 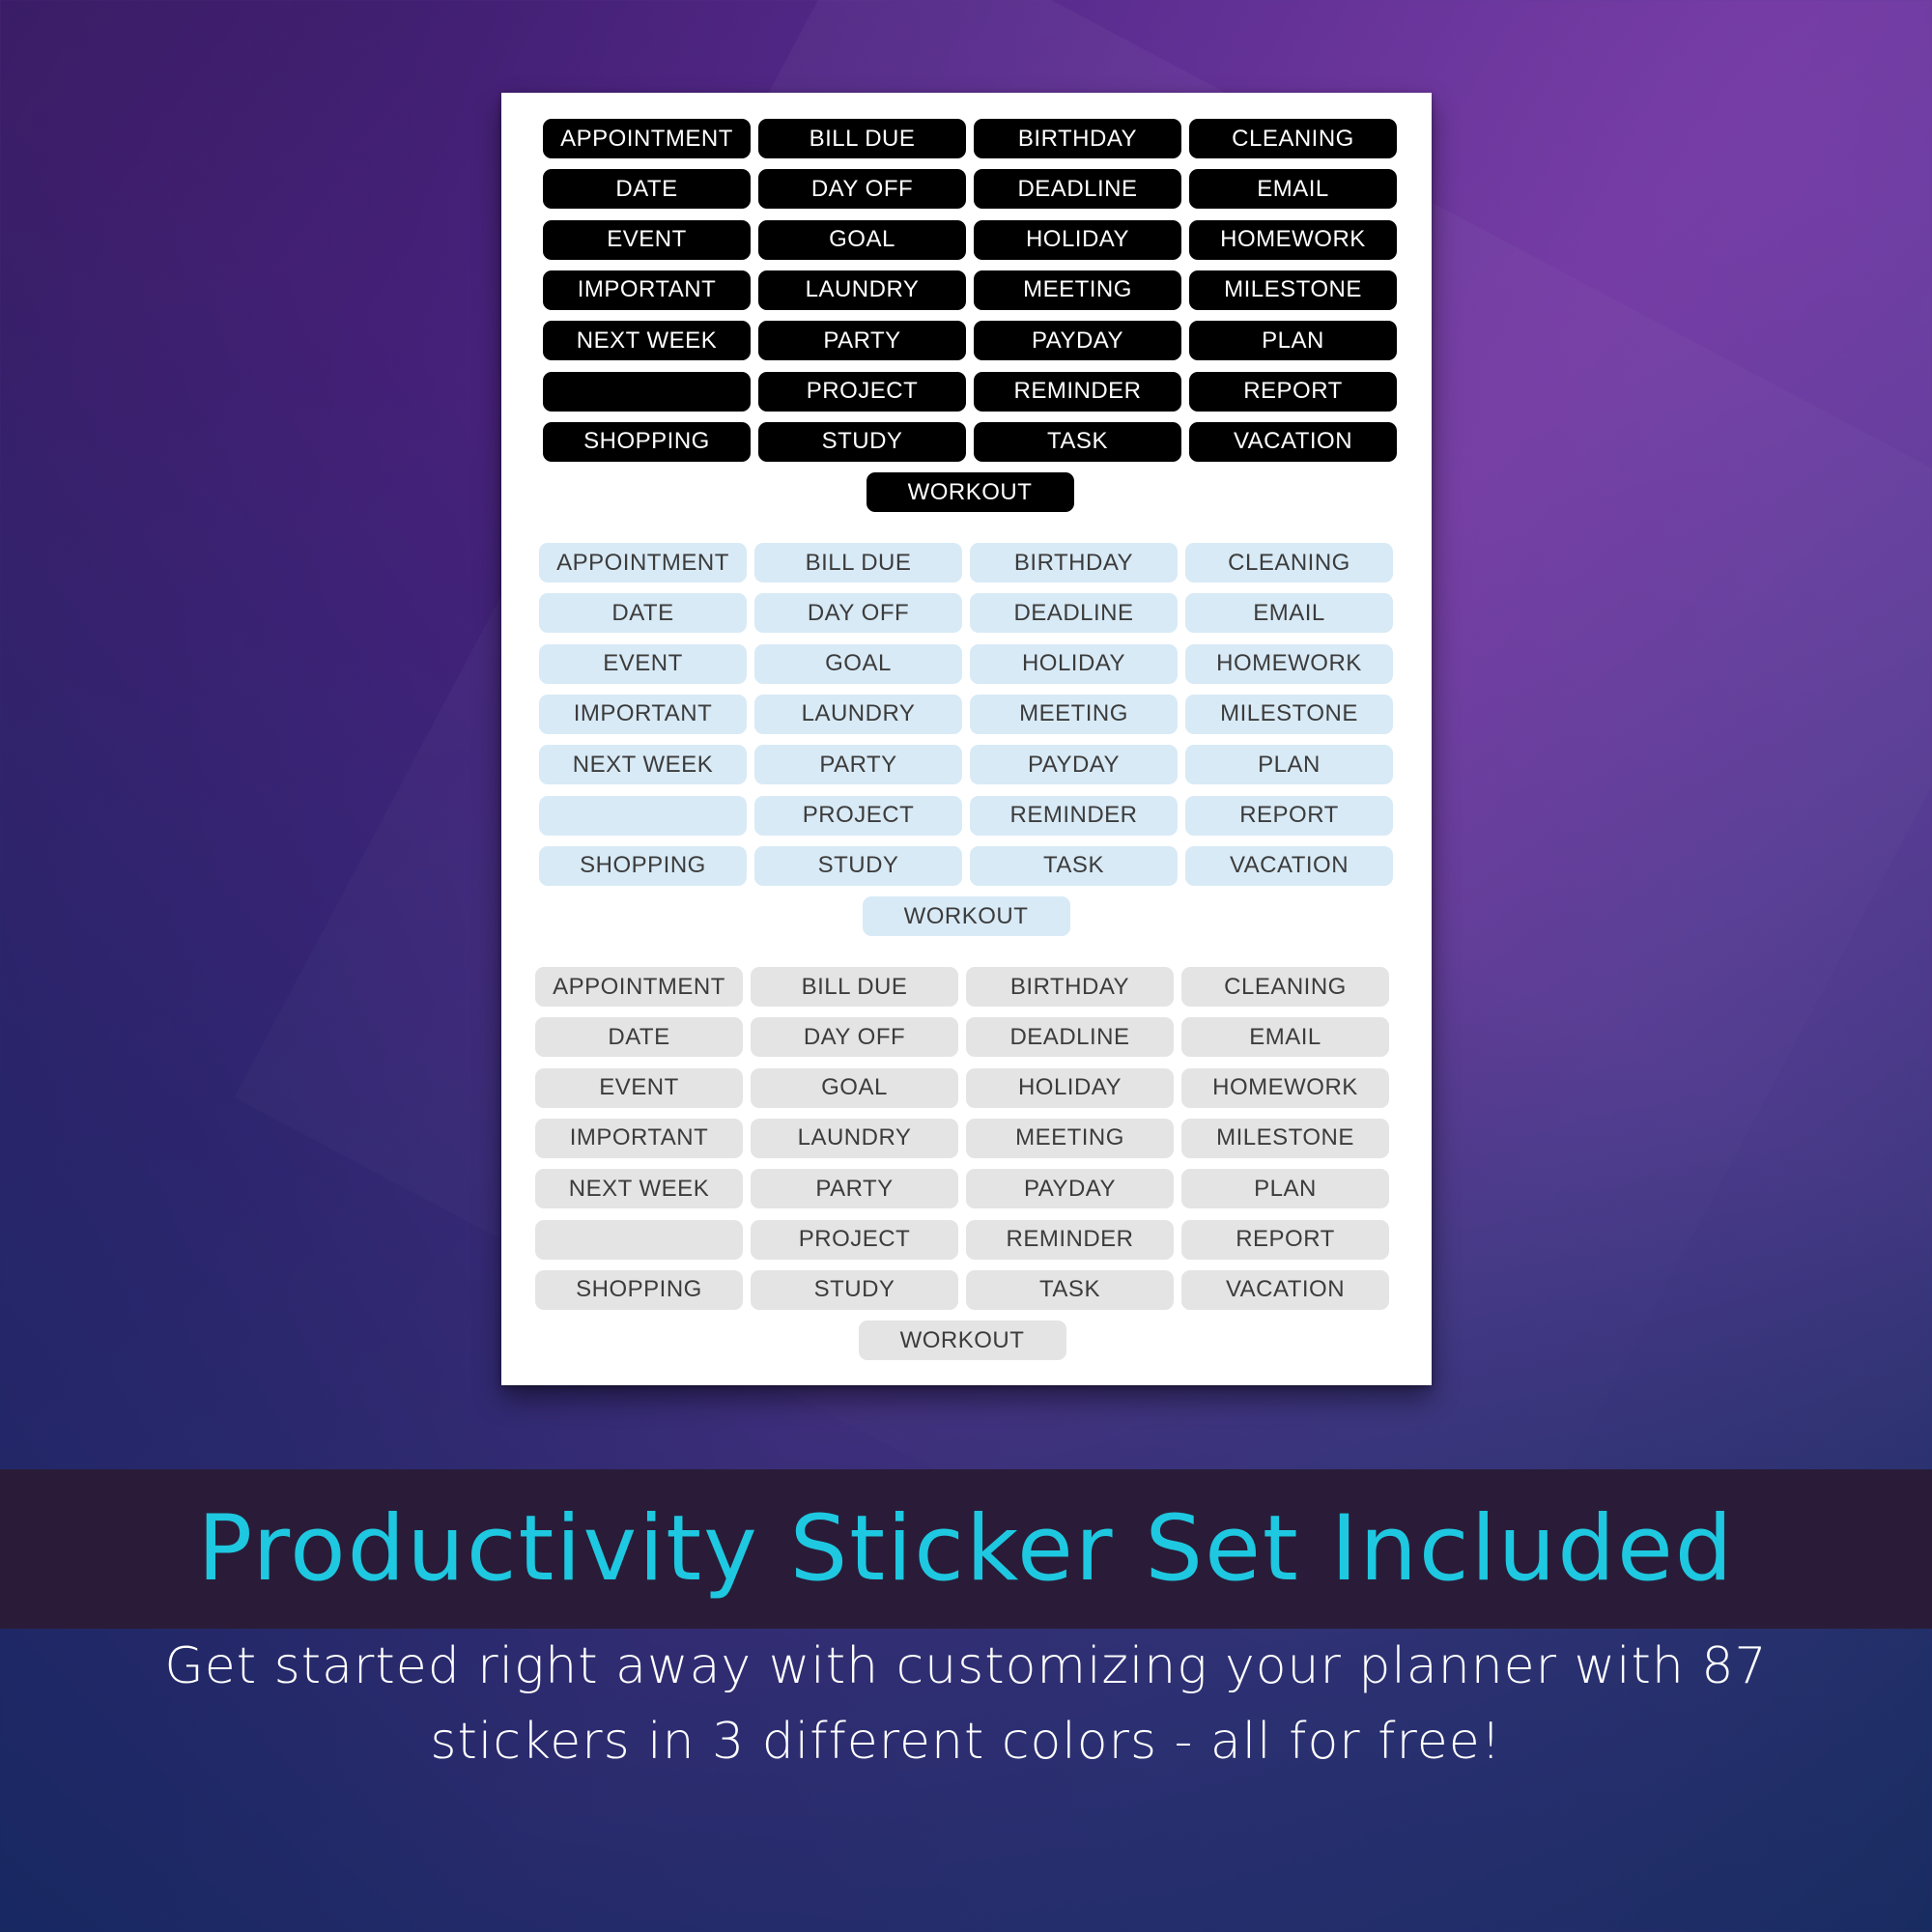 What do you see at coordinates (639, 1289) in the screenshot?
I see `sticker-label: SHOPPING` at bounding box center [639, 1289].